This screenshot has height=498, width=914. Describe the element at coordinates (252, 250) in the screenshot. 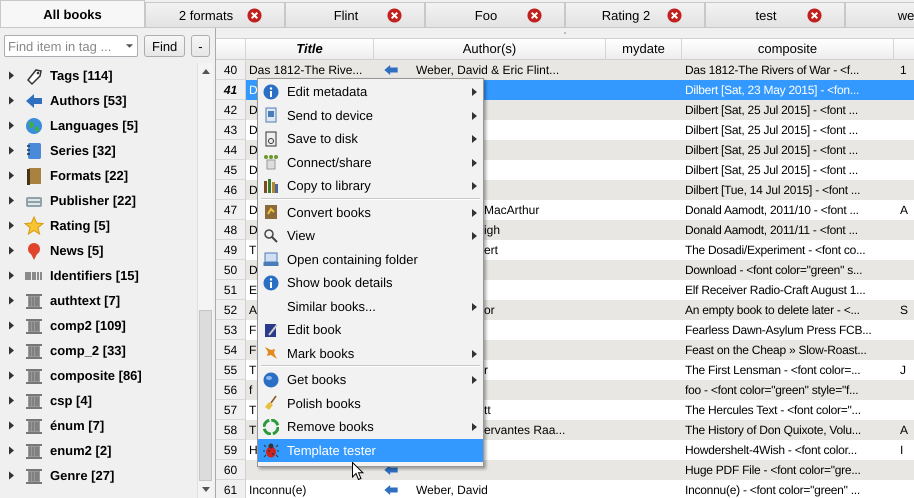

I see `title-cell: T` at that location.